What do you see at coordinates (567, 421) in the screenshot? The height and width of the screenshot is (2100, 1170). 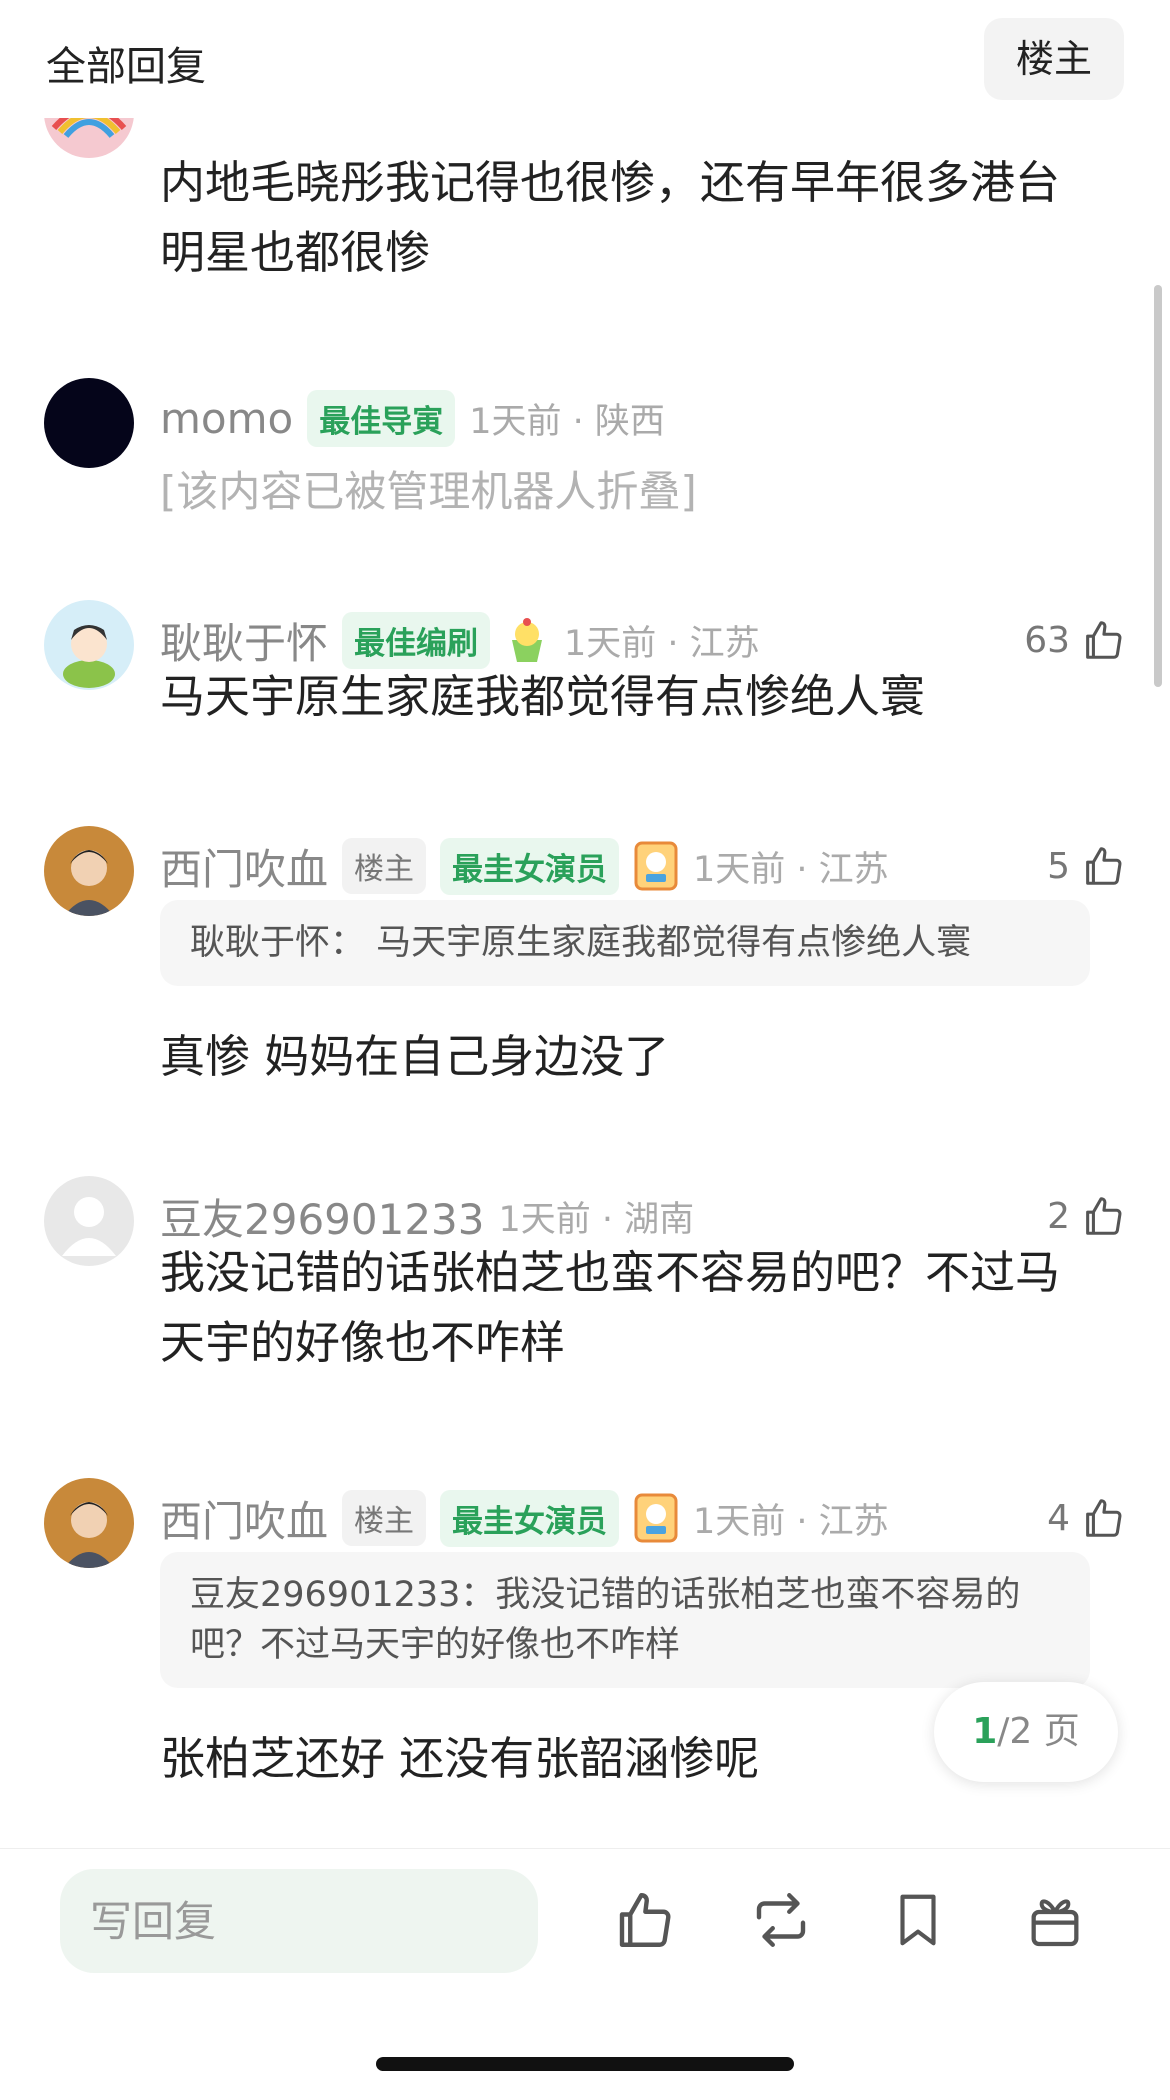 I see `timestamp-location: 1天前 · 陕西` at bounding box center [567, 421].